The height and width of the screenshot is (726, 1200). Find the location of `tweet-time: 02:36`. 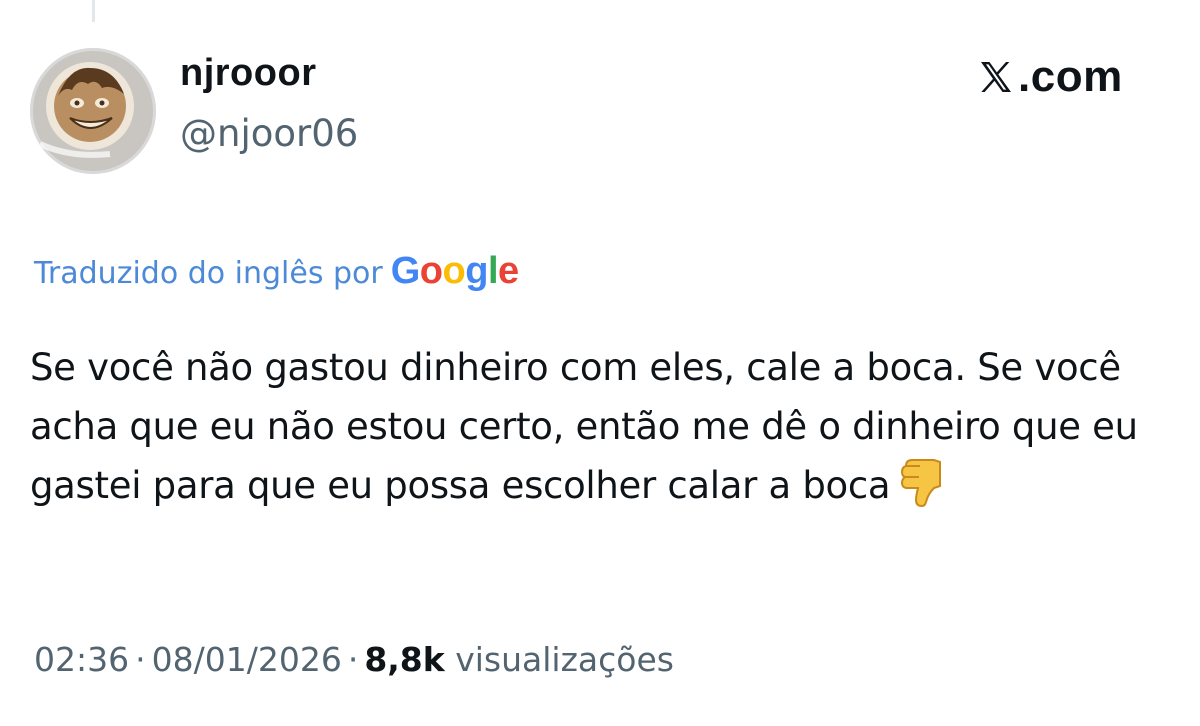

tweet-time: 02:36 is located at coordinates (81, 659).